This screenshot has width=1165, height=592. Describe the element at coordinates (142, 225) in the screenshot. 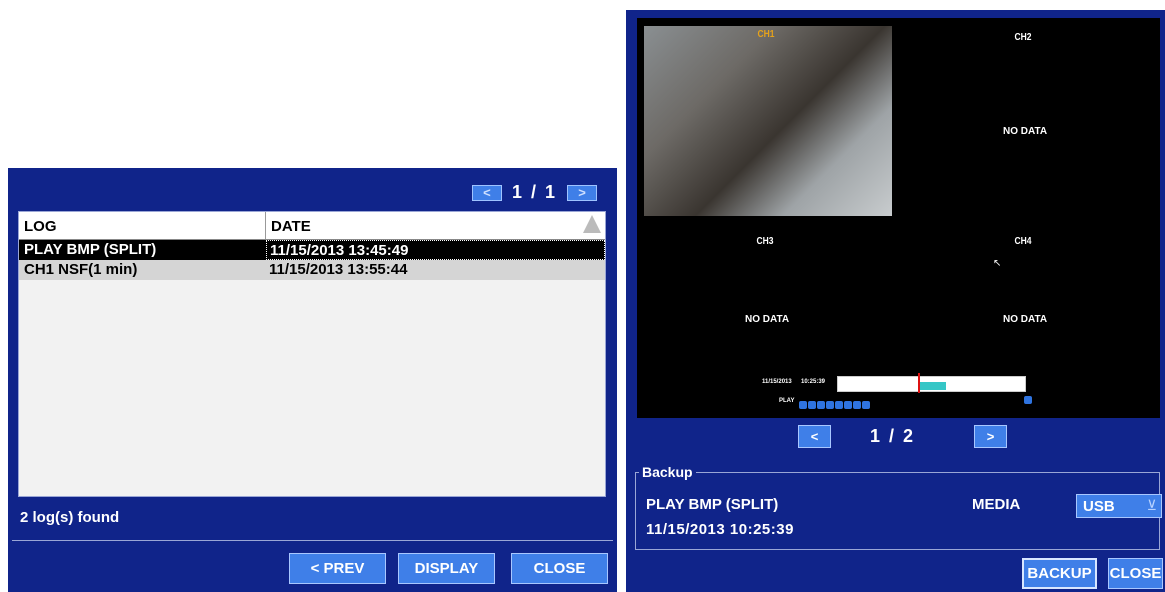

I see `column-header-log: LOG` at that location.